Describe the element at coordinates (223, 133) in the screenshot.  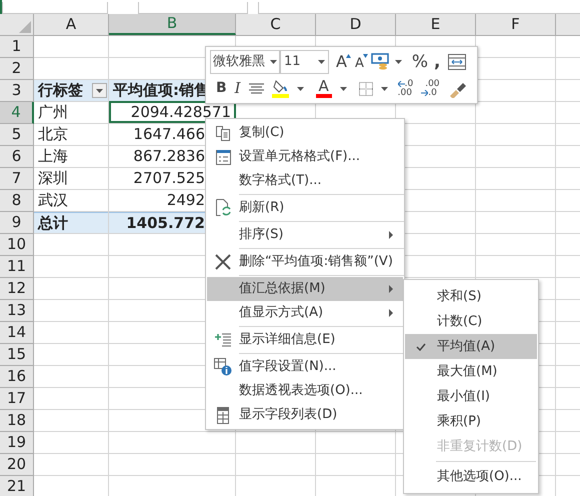
I see `copy-icon` at that location.